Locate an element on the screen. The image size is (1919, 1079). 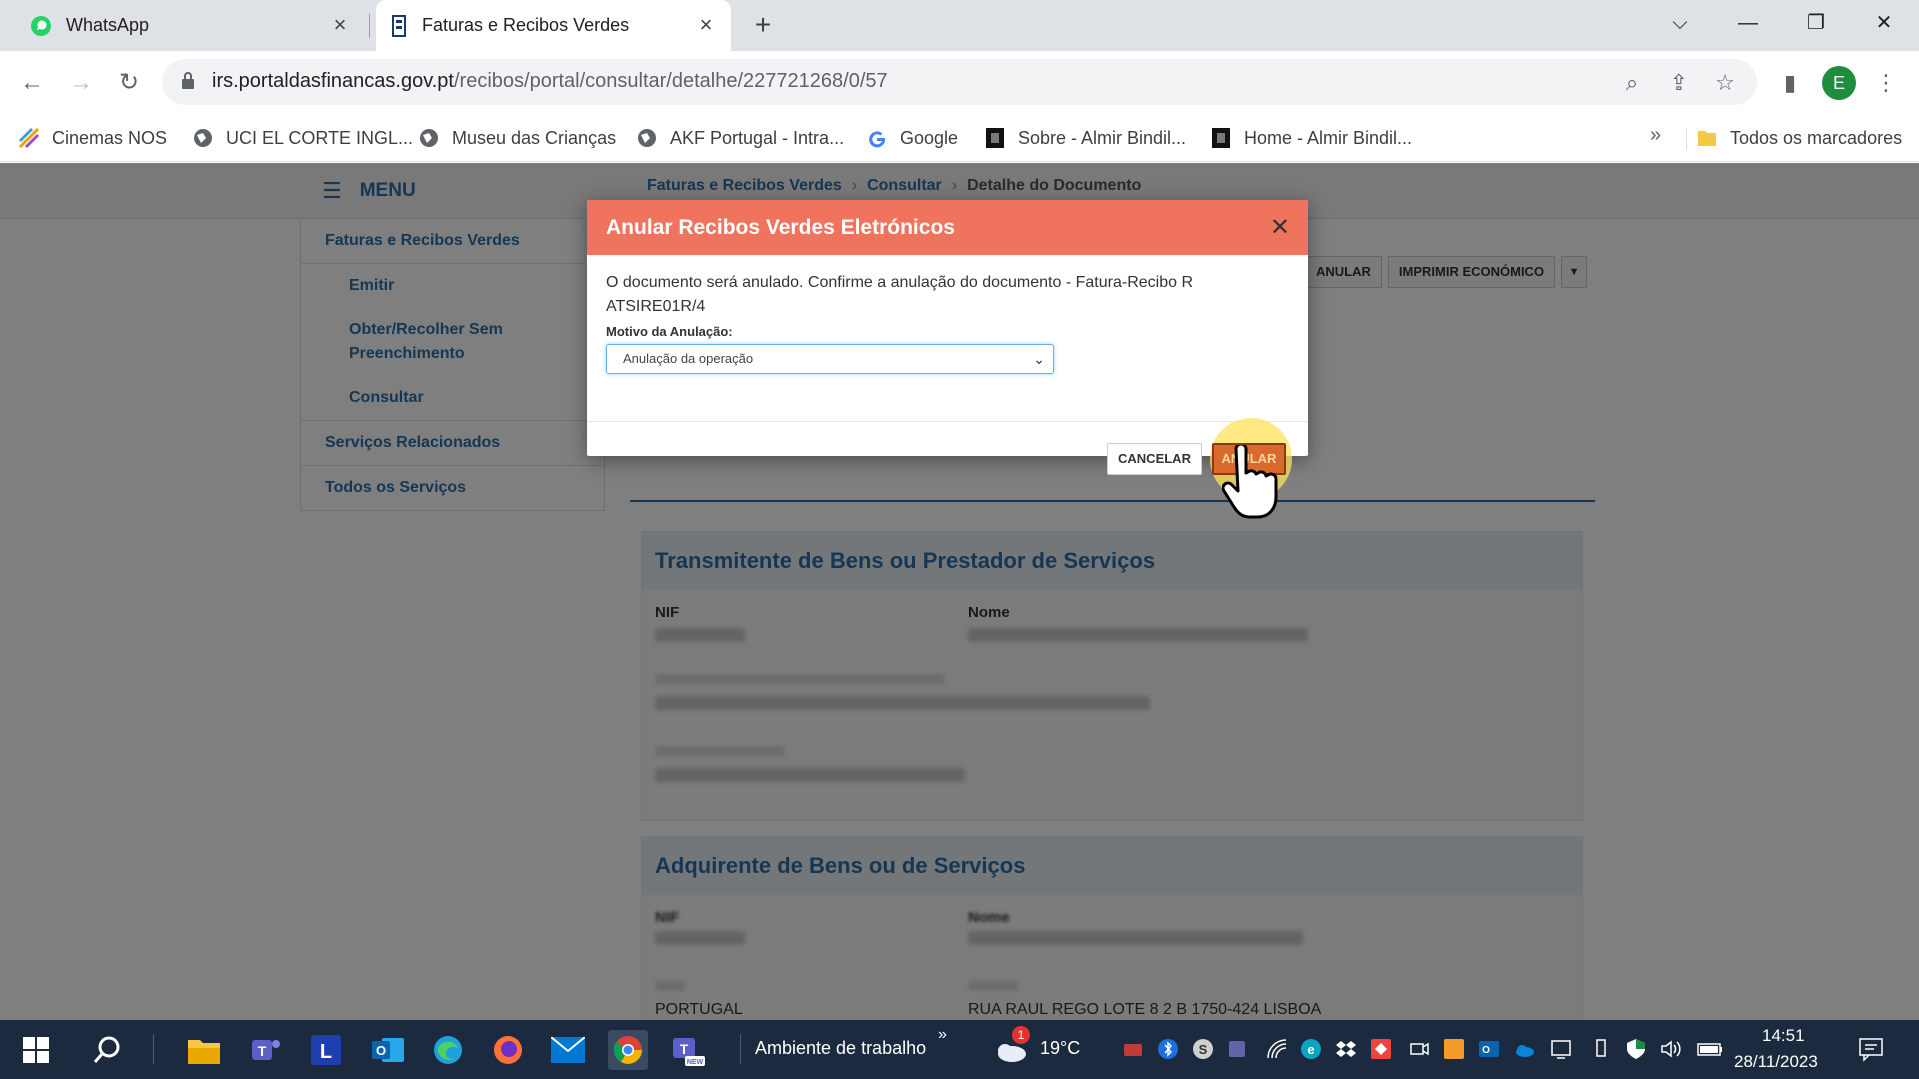
more-bookmarks-icon: » is located at coordinates (1655, 135).